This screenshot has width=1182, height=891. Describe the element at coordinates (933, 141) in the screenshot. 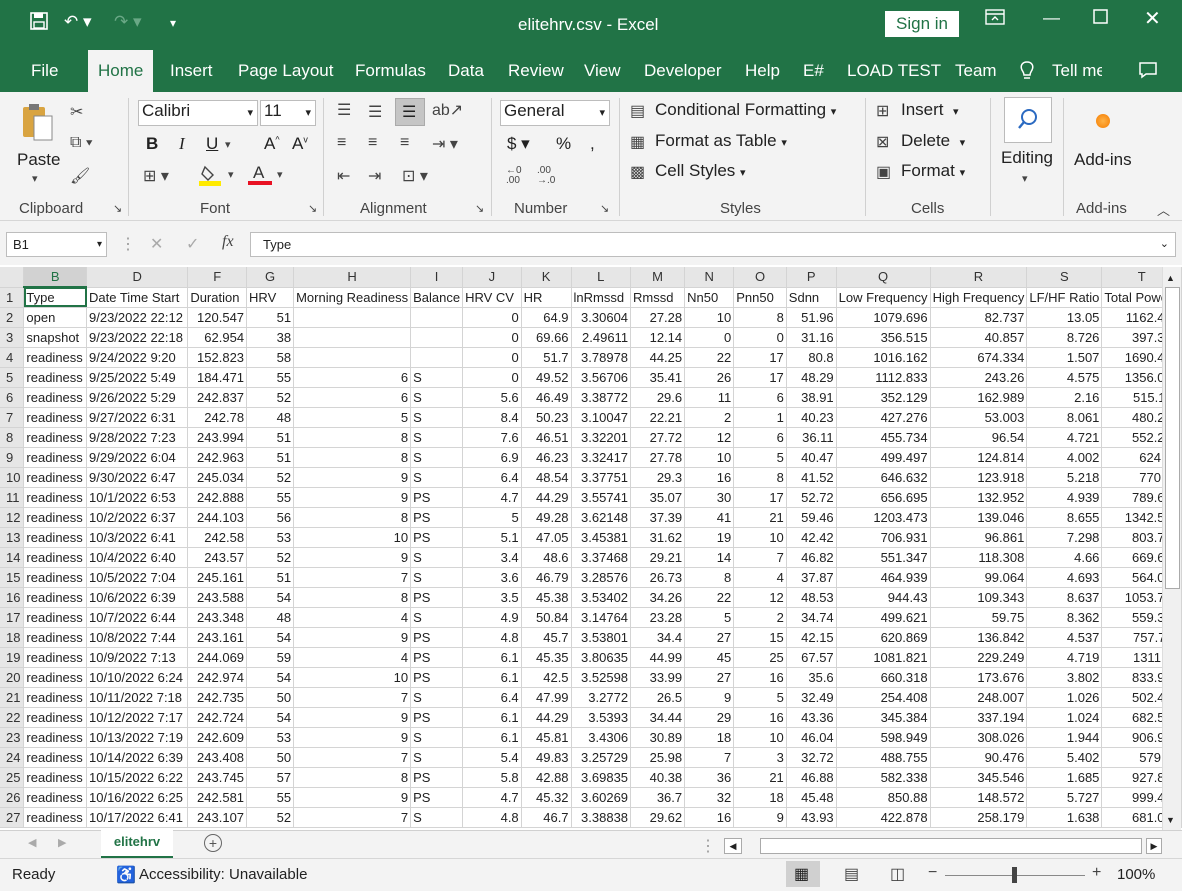

I see `delete-cells-button: Delete ▾` at that location.